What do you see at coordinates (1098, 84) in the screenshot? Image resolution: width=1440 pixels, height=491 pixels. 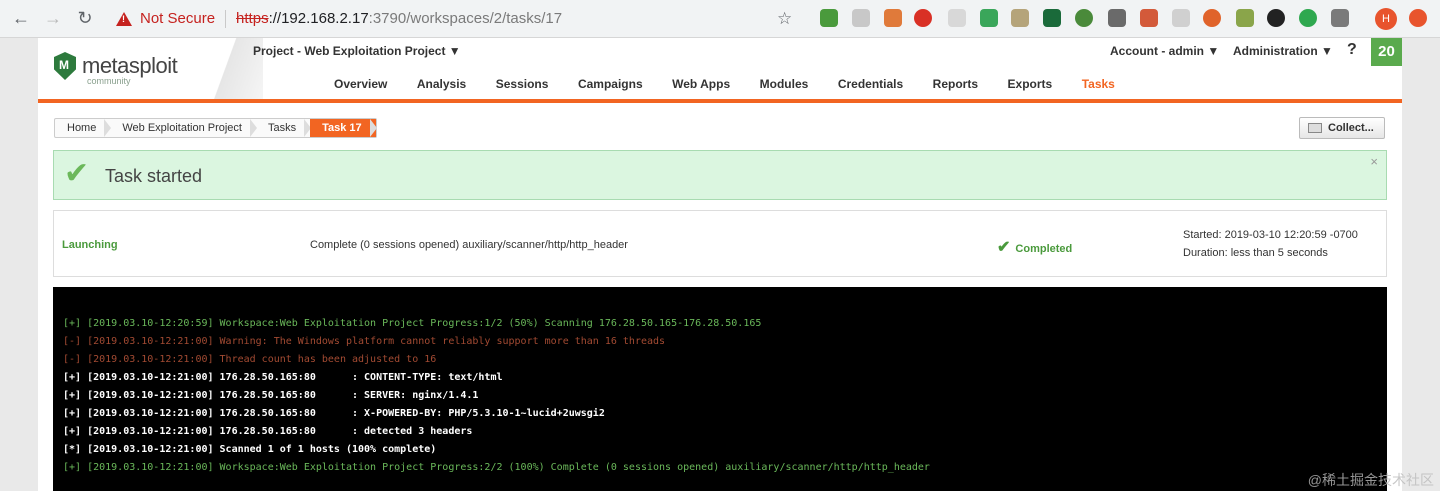 I see `tab-tasks: Tasks` at bounding box center [1098, 84].